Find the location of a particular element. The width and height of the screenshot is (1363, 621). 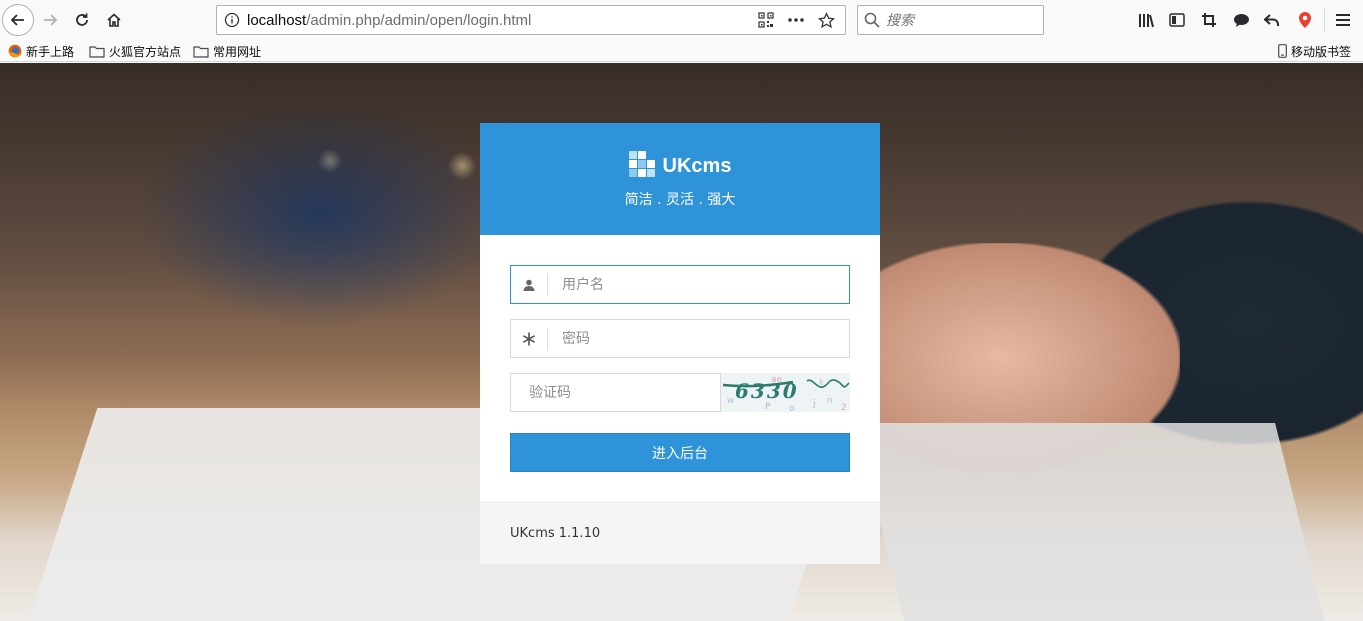

version-label: UKcms 1.1.10 is located at coordinates (555, 533).